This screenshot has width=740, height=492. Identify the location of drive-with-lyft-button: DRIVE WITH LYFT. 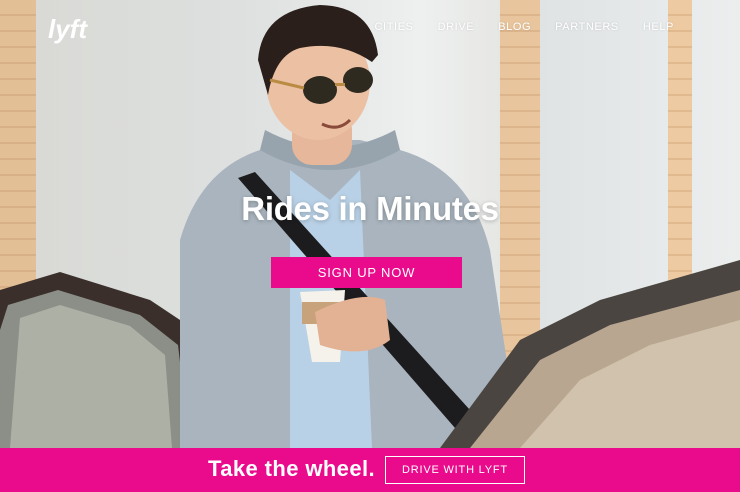
(455, 470).